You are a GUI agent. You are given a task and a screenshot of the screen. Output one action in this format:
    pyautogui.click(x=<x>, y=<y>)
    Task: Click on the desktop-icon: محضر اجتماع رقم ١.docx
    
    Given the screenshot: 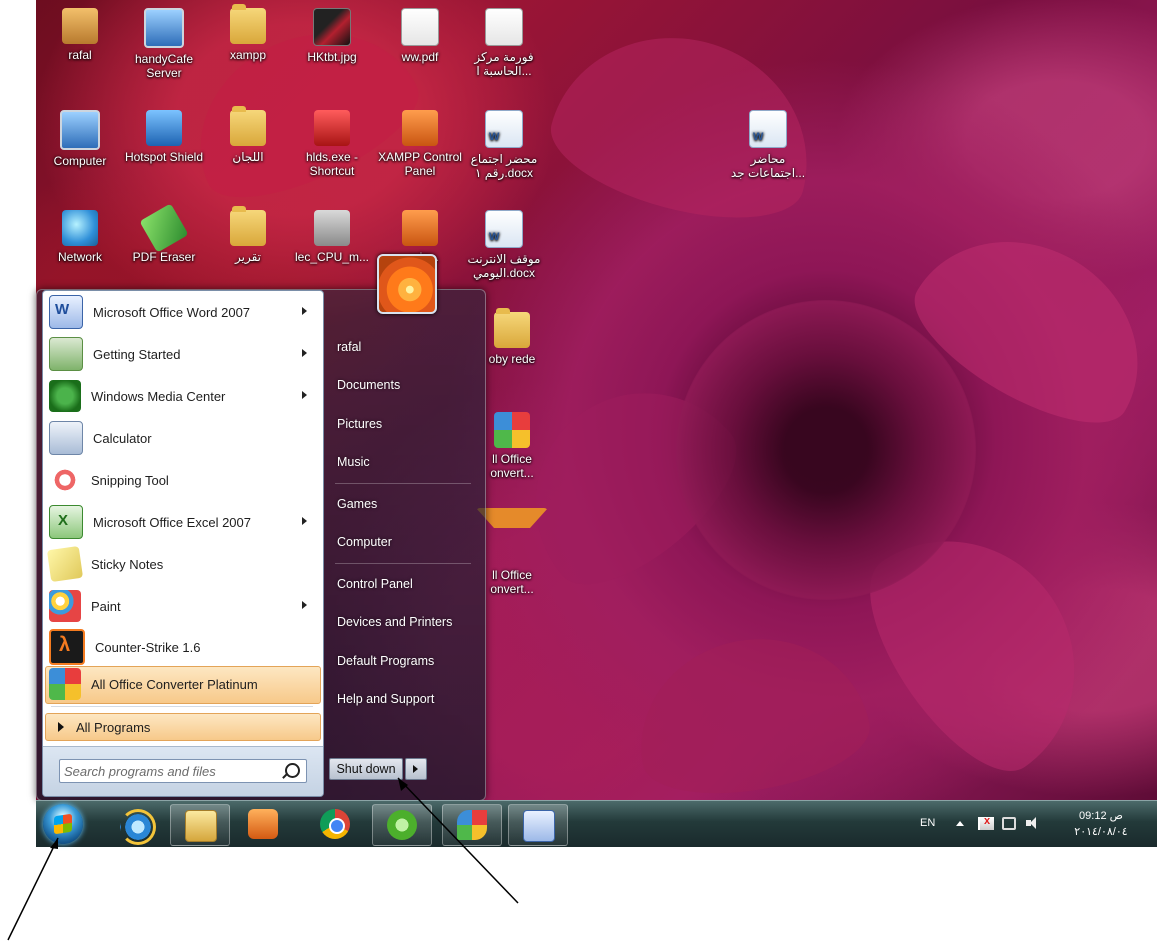 What is the action you would take?
    pyautogui.click(x=504, y=145)
    